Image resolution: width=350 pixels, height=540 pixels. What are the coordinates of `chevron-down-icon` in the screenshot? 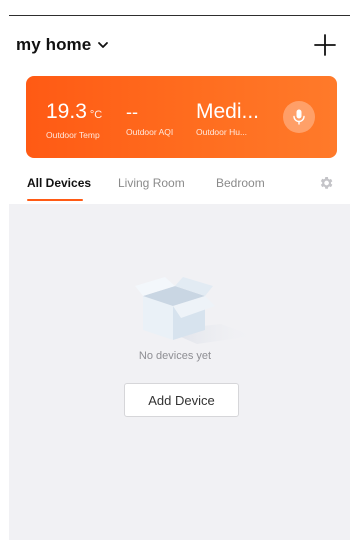 It's located at (103, 45).